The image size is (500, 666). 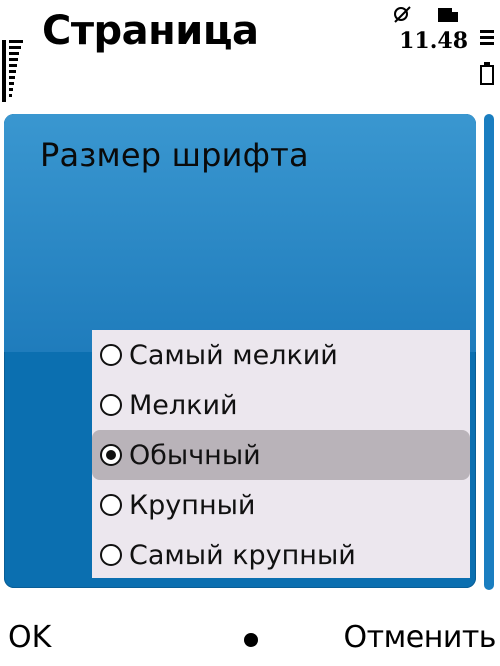 I want to click on list-item: Крупный, so click(x=281, y=505).